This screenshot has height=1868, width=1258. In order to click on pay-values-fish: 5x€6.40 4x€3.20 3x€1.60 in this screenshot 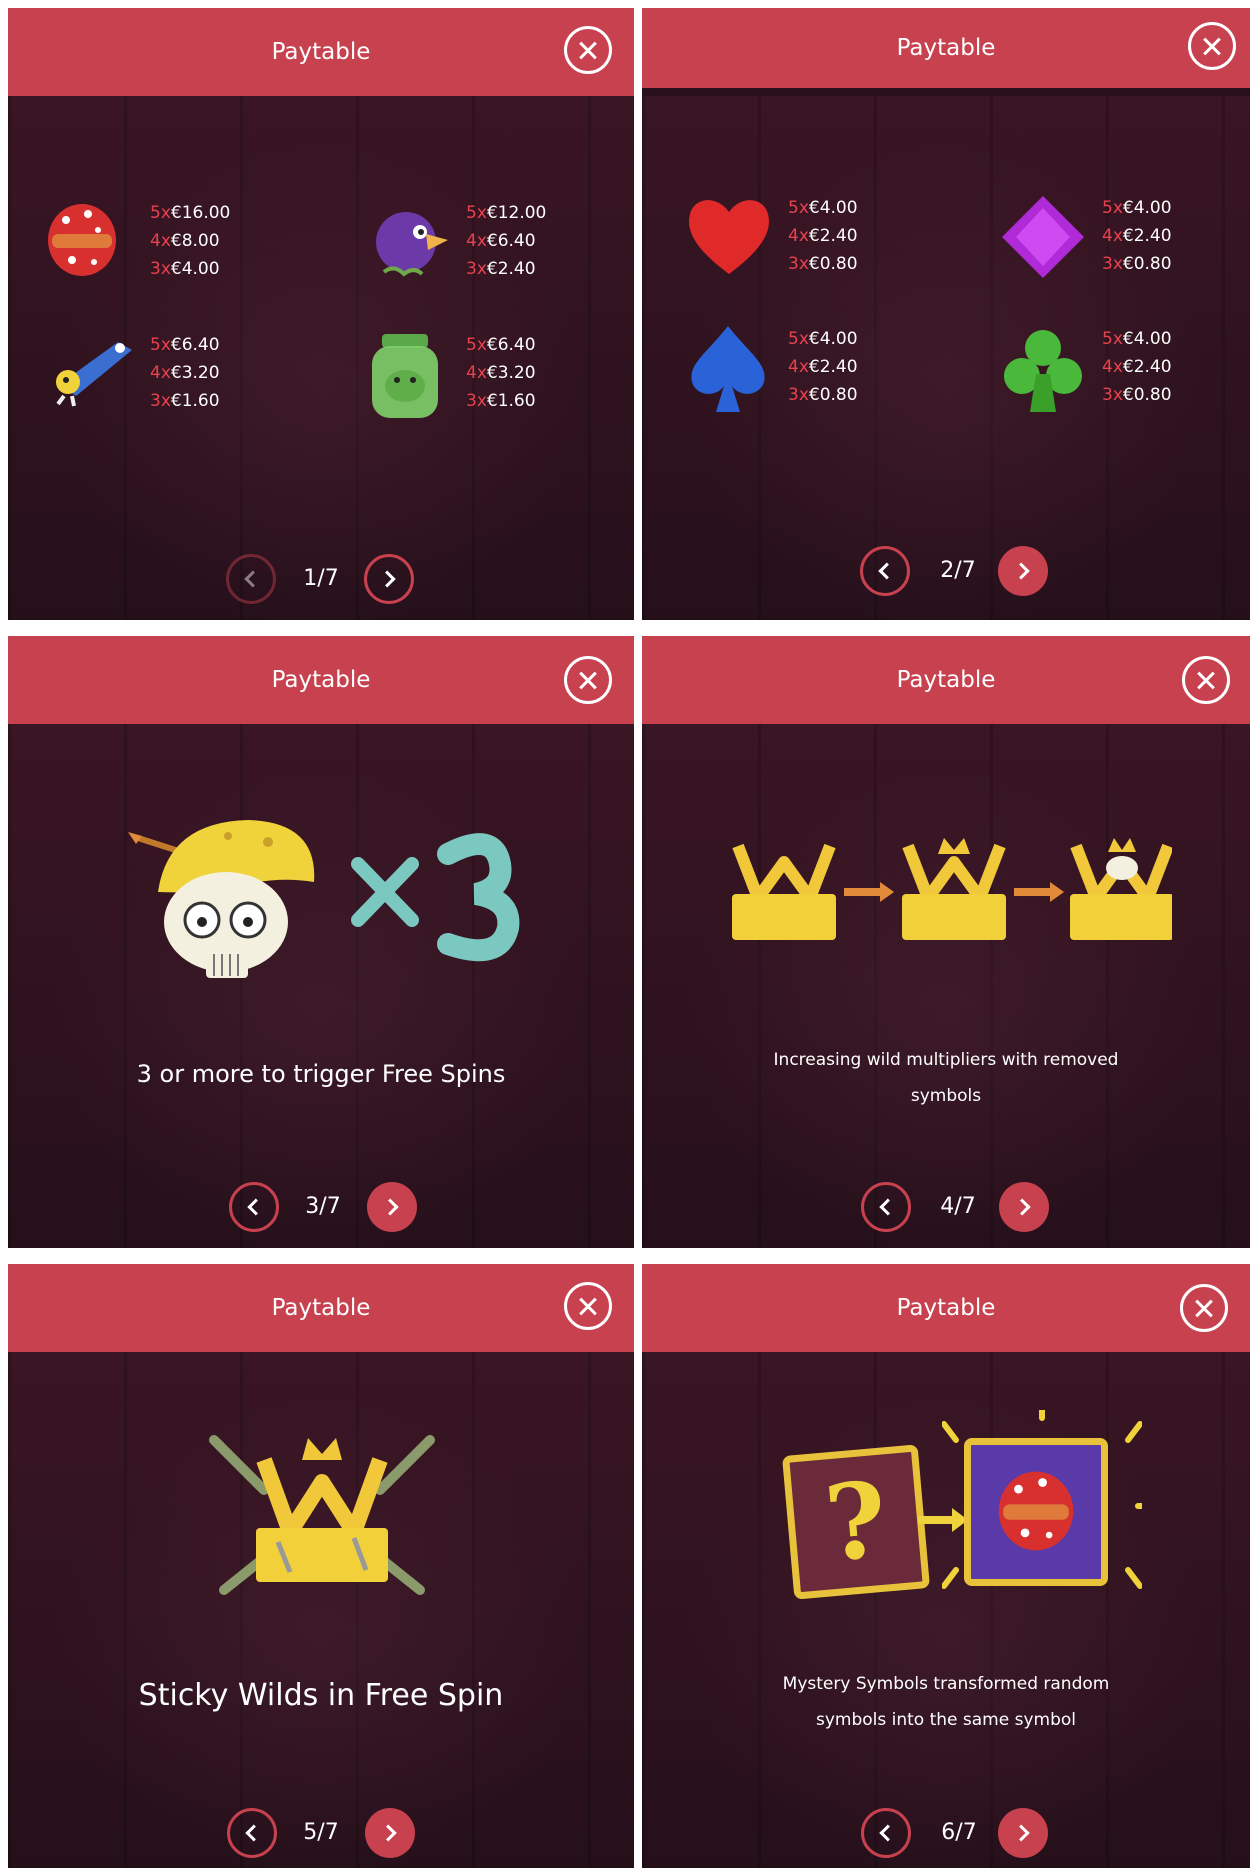, I will do `click(185, 373)`.